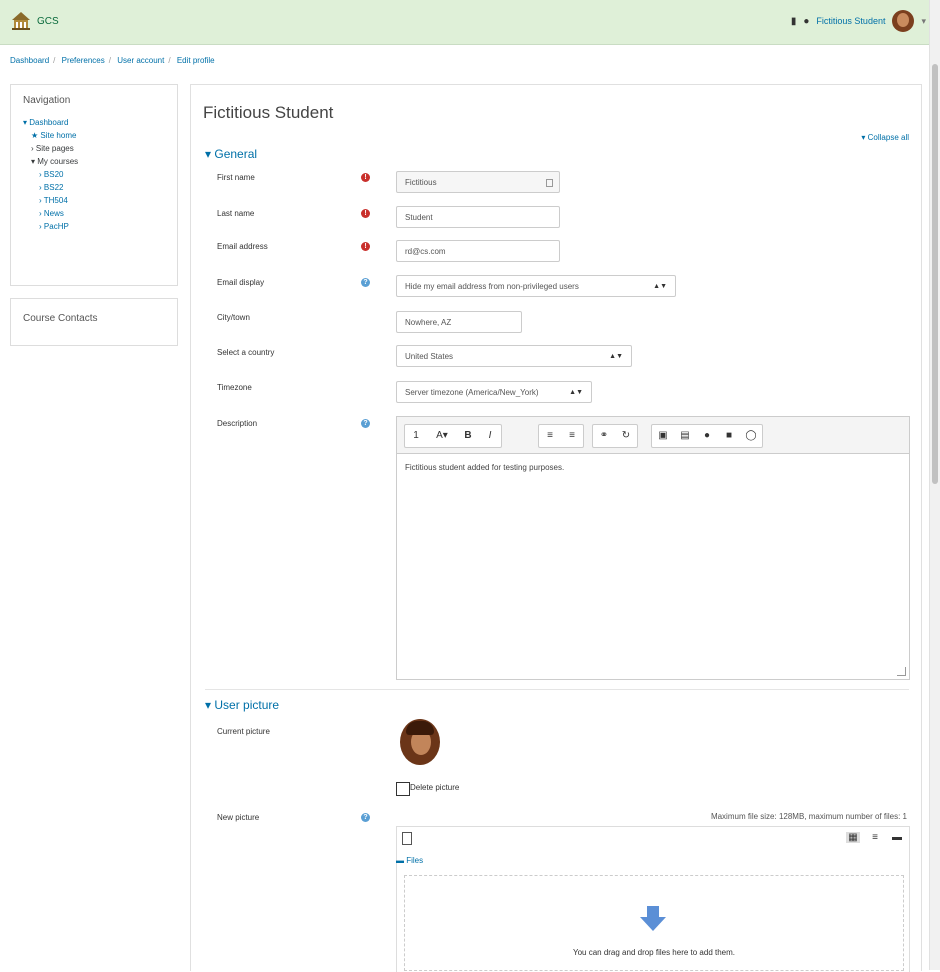  What do you see at coordinates (34, 21) in the screenshot?
I see `site-brand: GCS` at bounding box center [34, 21].